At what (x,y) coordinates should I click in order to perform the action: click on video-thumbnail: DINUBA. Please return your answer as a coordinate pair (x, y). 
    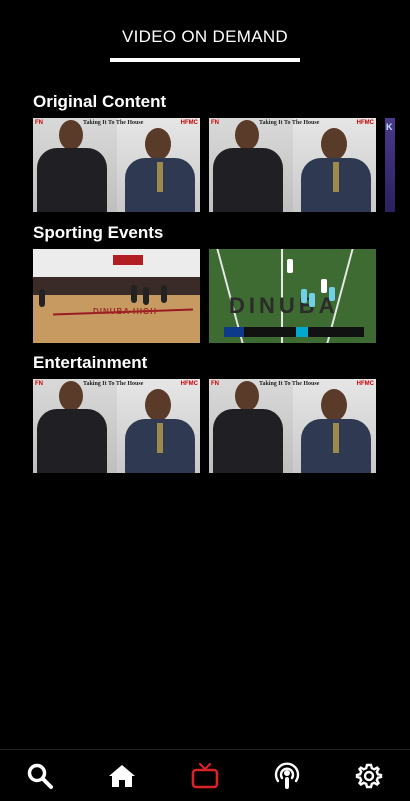
    Looking at the image, I should click on (292, 296).